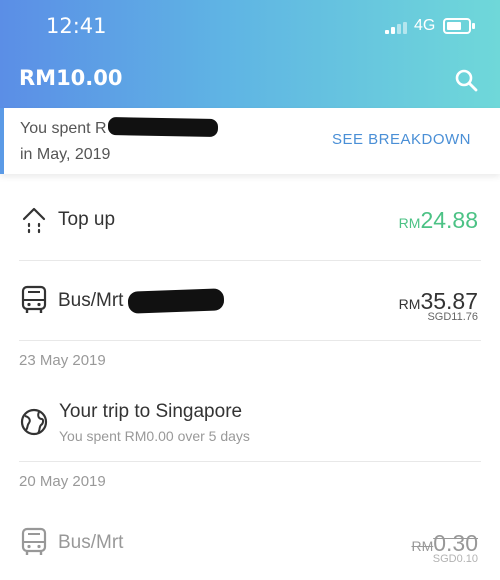  What do you see at coordinates (62, 481) in the screenshot?
I see `date-header: 20 May 2019` at bounding box center [62, 481].